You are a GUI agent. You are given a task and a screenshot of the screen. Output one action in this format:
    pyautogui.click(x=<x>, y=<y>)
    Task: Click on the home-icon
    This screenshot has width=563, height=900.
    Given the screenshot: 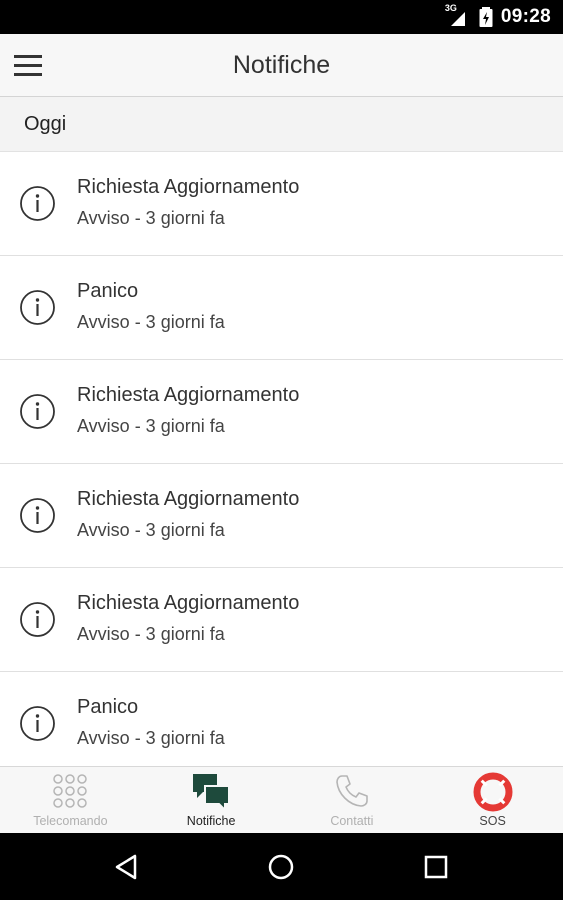 What is the action you would take?
    pyautogui.click(x=281, y=867)
    